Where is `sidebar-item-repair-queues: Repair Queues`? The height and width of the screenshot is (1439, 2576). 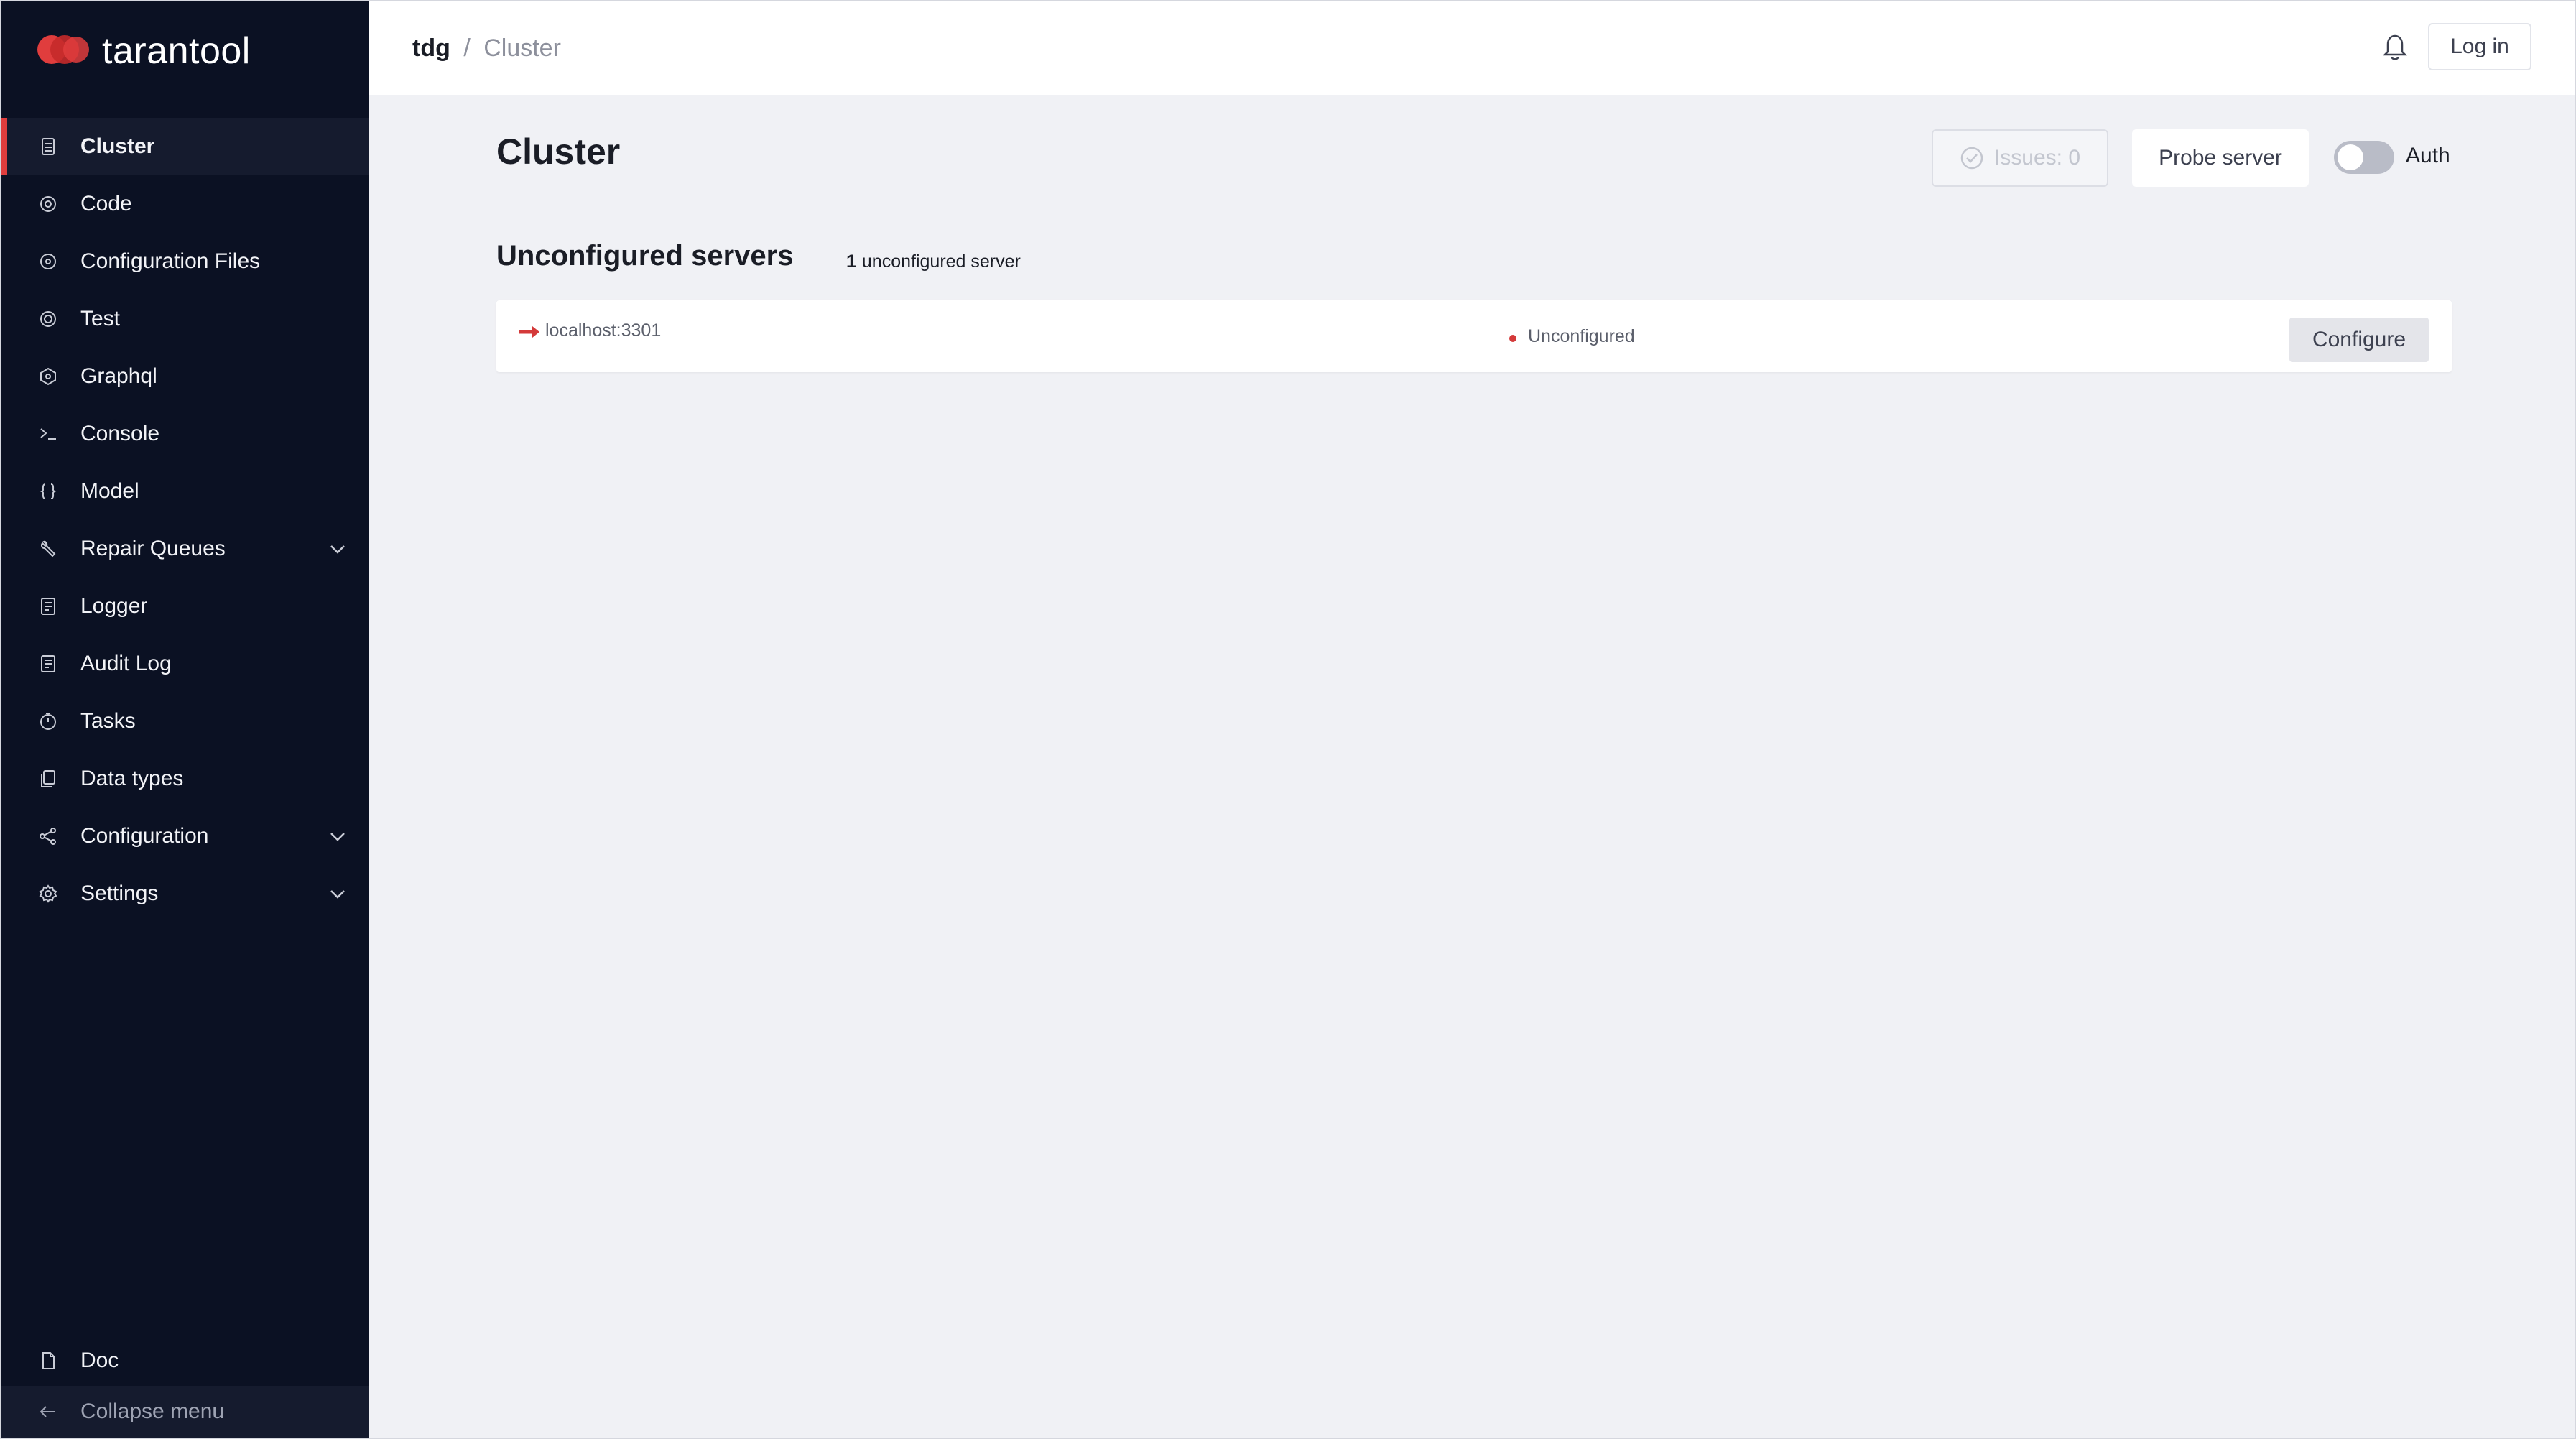 sidebar-item-repair-queues: Repair Queues is located at coordinates (185, 549).